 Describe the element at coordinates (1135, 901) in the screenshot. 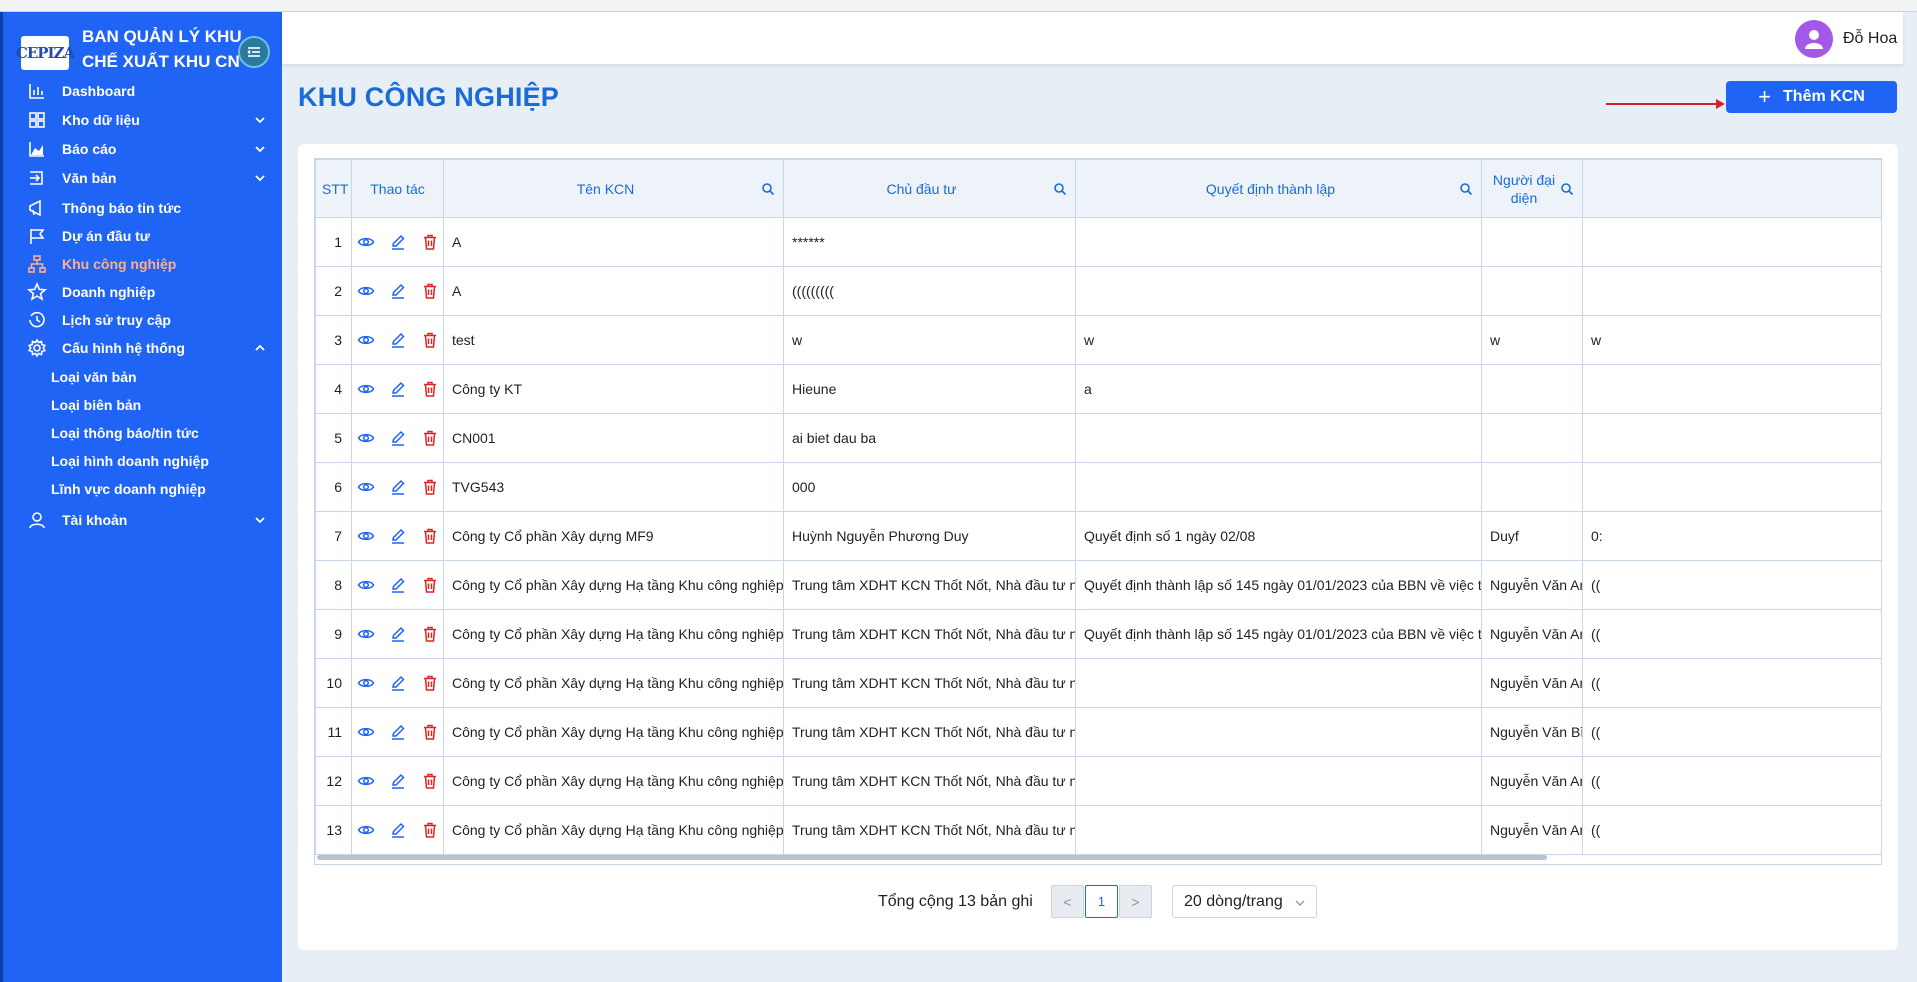

I see `next-page-button: >` at that location.